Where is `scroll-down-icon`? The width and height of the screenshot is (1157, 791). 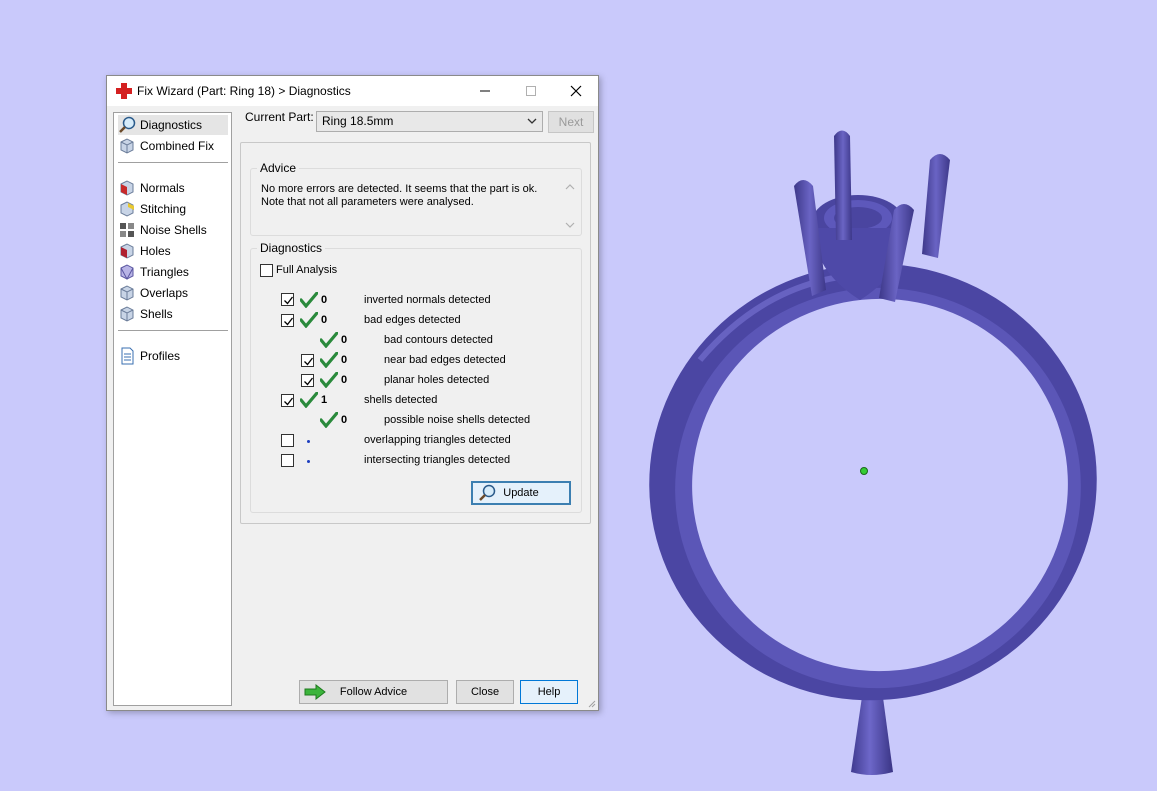
scroll-down-icon is located at coordinates (570, 225).